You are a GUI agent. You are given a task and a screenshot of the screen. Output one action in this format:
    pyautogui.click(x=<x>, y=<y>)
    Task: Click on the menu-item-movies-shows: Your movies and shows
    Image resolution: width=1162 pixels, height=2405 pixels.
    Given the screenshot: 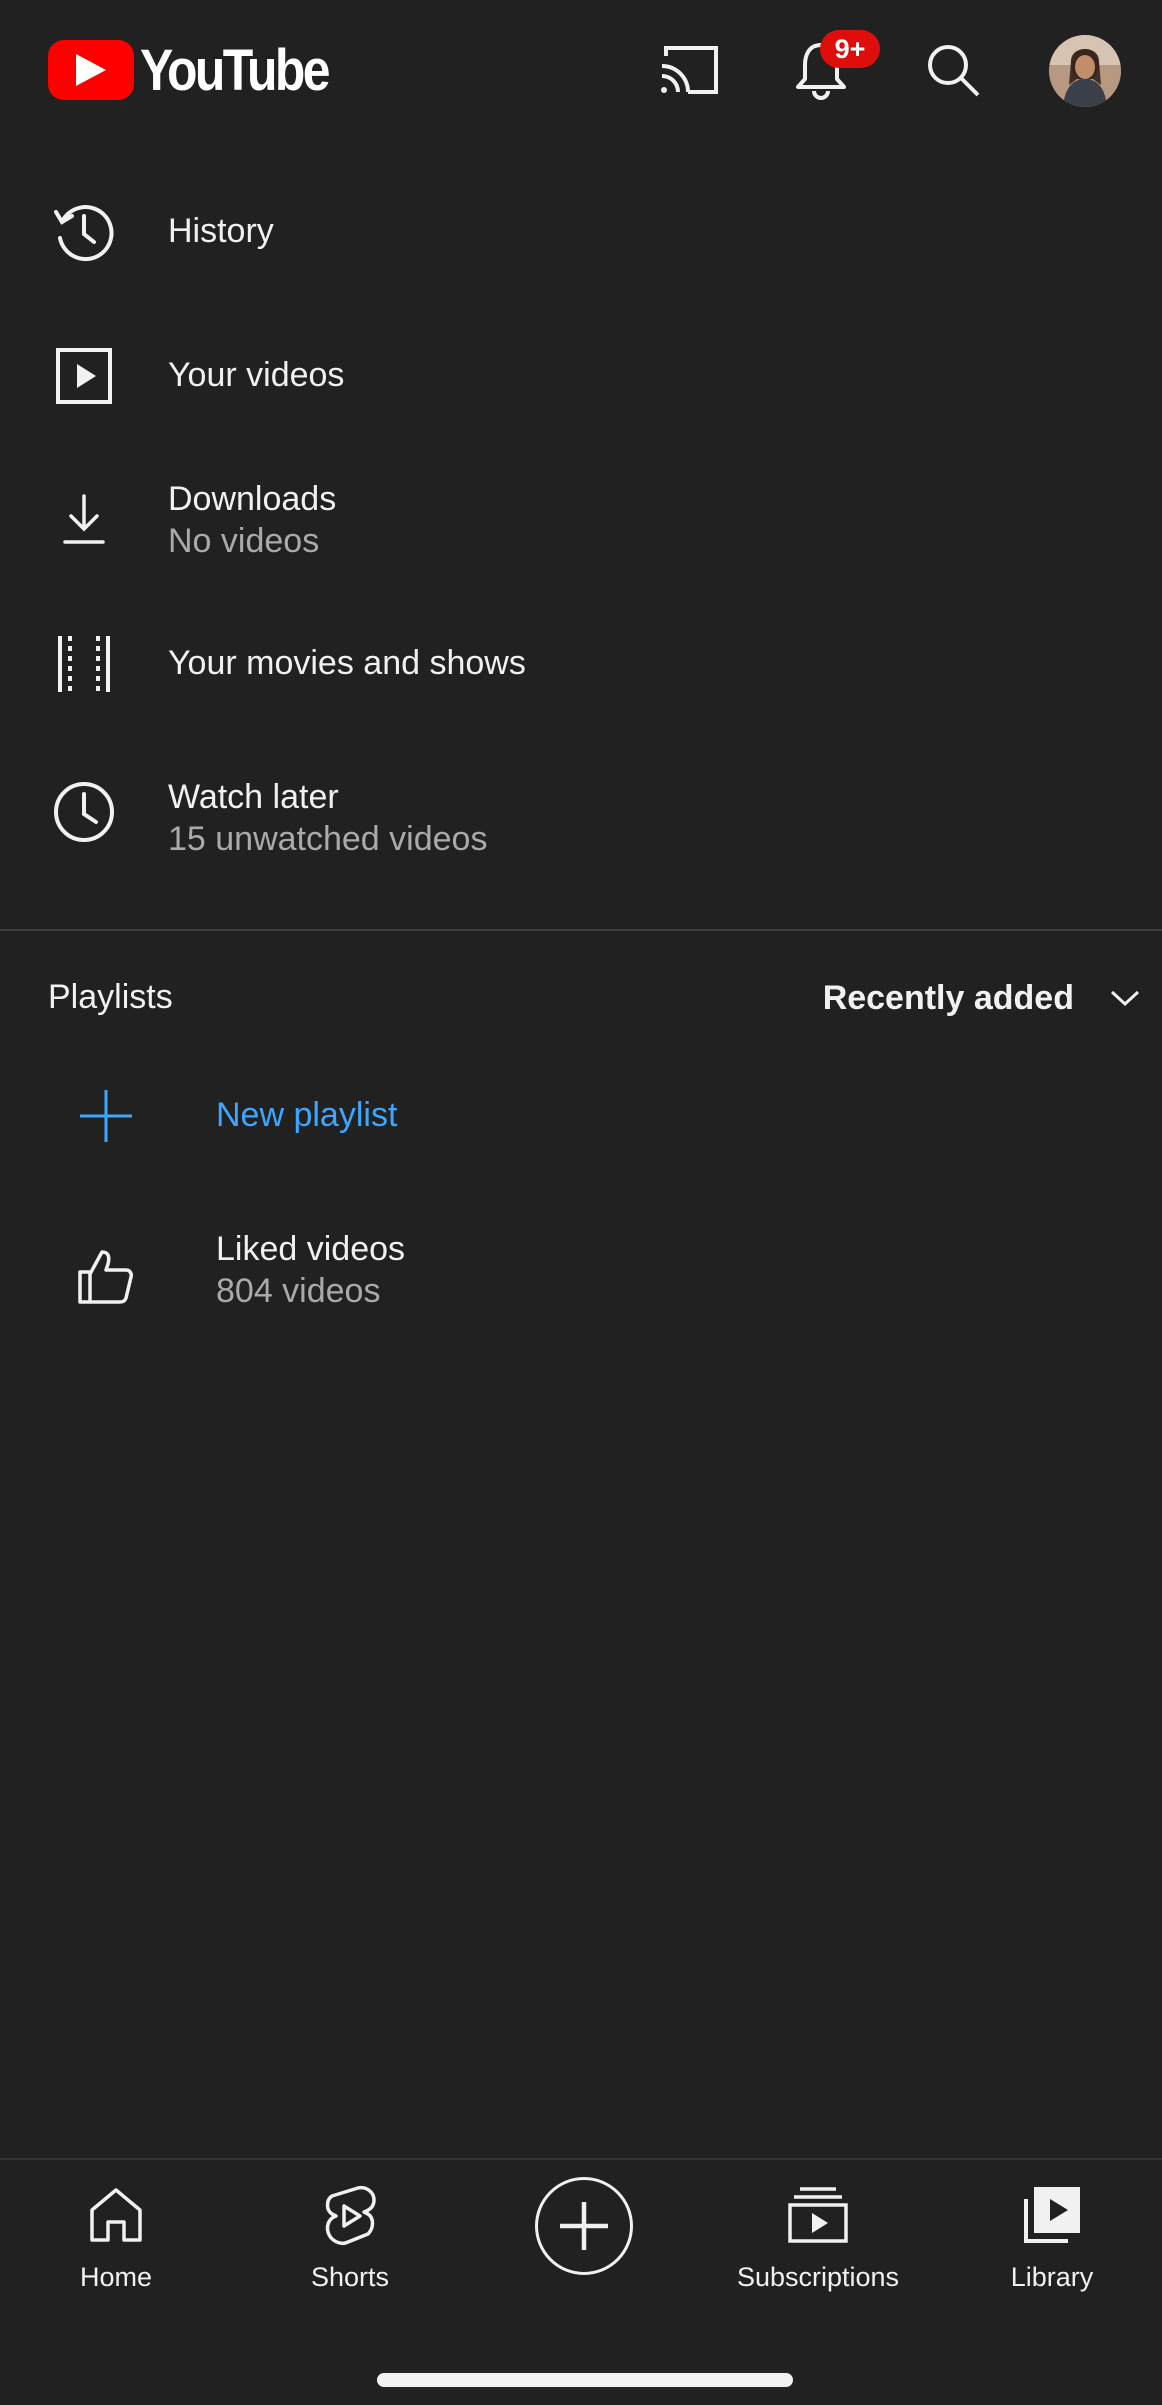 What is the action you would take?
    pyautogui.click(x=581, y=664)
    